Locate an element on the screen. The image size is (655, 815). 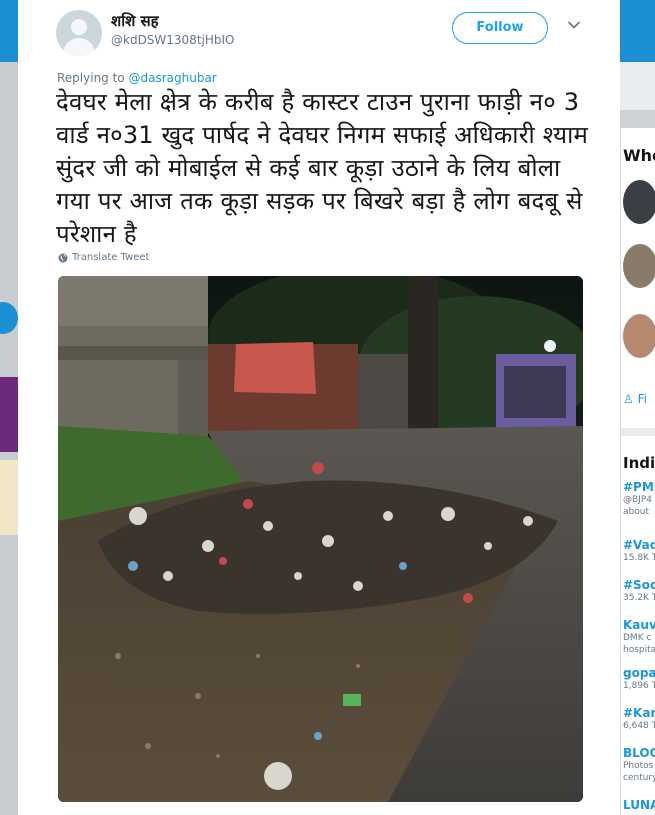
trend-item: LUNA is located at coordinates (639, 805).